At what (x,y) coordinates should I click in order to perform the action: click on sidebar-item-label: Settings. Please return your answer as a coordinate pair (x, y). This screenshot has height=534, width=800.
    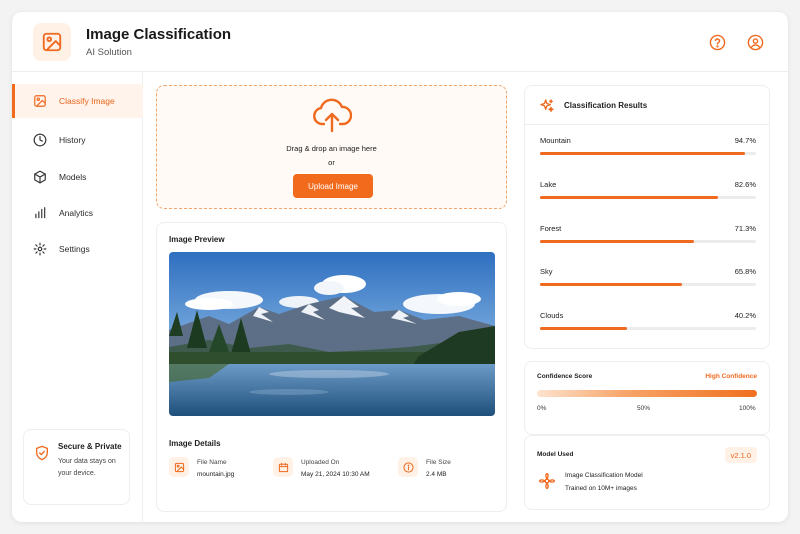
    Looking at the image, I should click on (74, 249).